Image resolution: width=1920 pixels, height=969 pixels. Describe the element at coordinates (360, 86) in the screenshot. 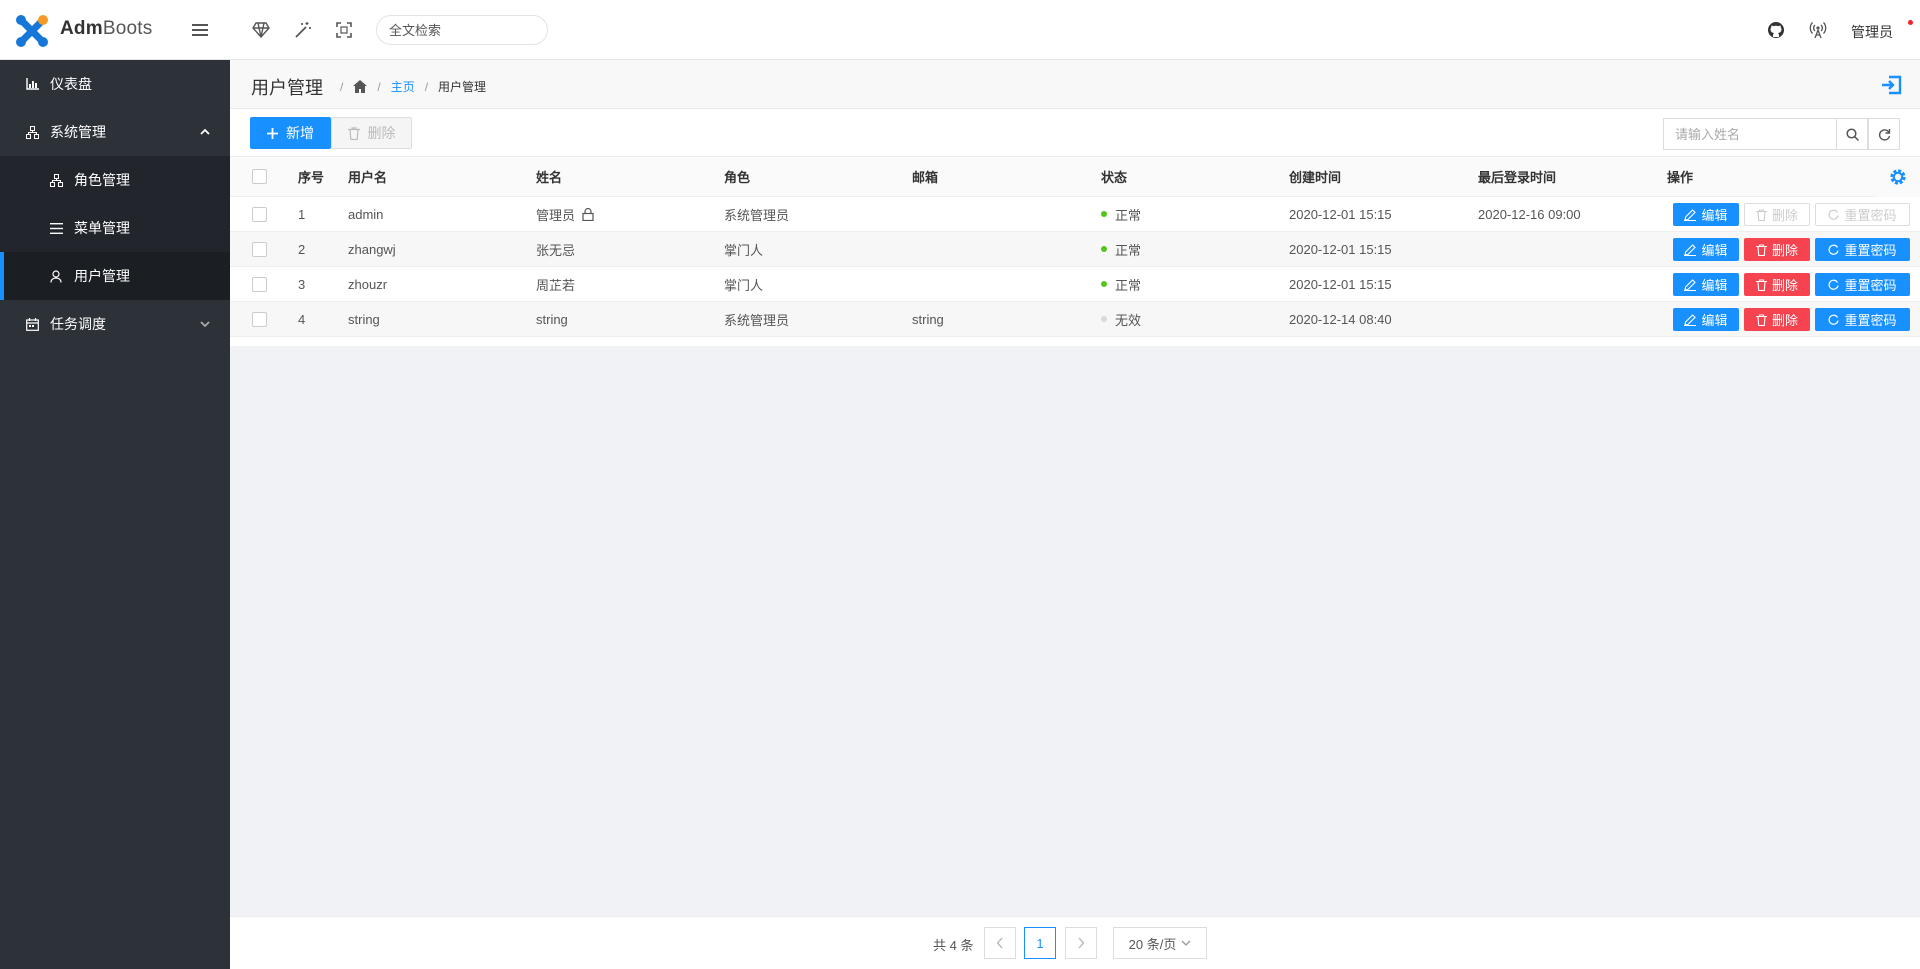

I see `home-icon` at that location.